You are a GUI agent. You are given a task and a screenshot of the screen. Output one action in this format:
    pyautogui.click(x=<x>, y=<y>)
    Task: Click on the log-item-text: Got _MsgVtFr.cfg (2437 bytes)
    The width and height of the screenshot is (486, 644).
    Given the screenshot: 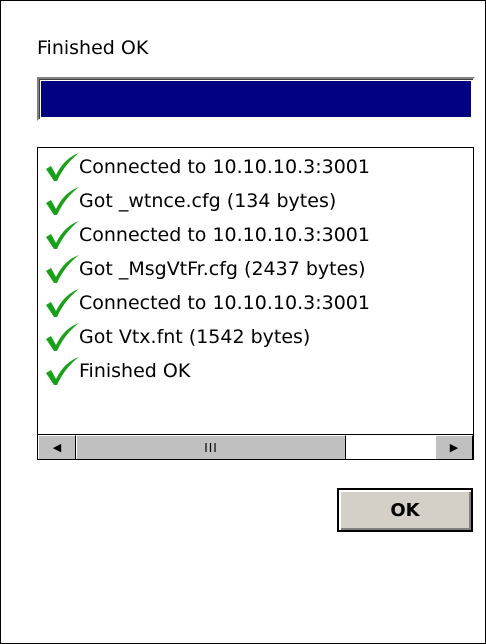 What is the action you would take?
    pyautogui.click(x=222, y=269)
    